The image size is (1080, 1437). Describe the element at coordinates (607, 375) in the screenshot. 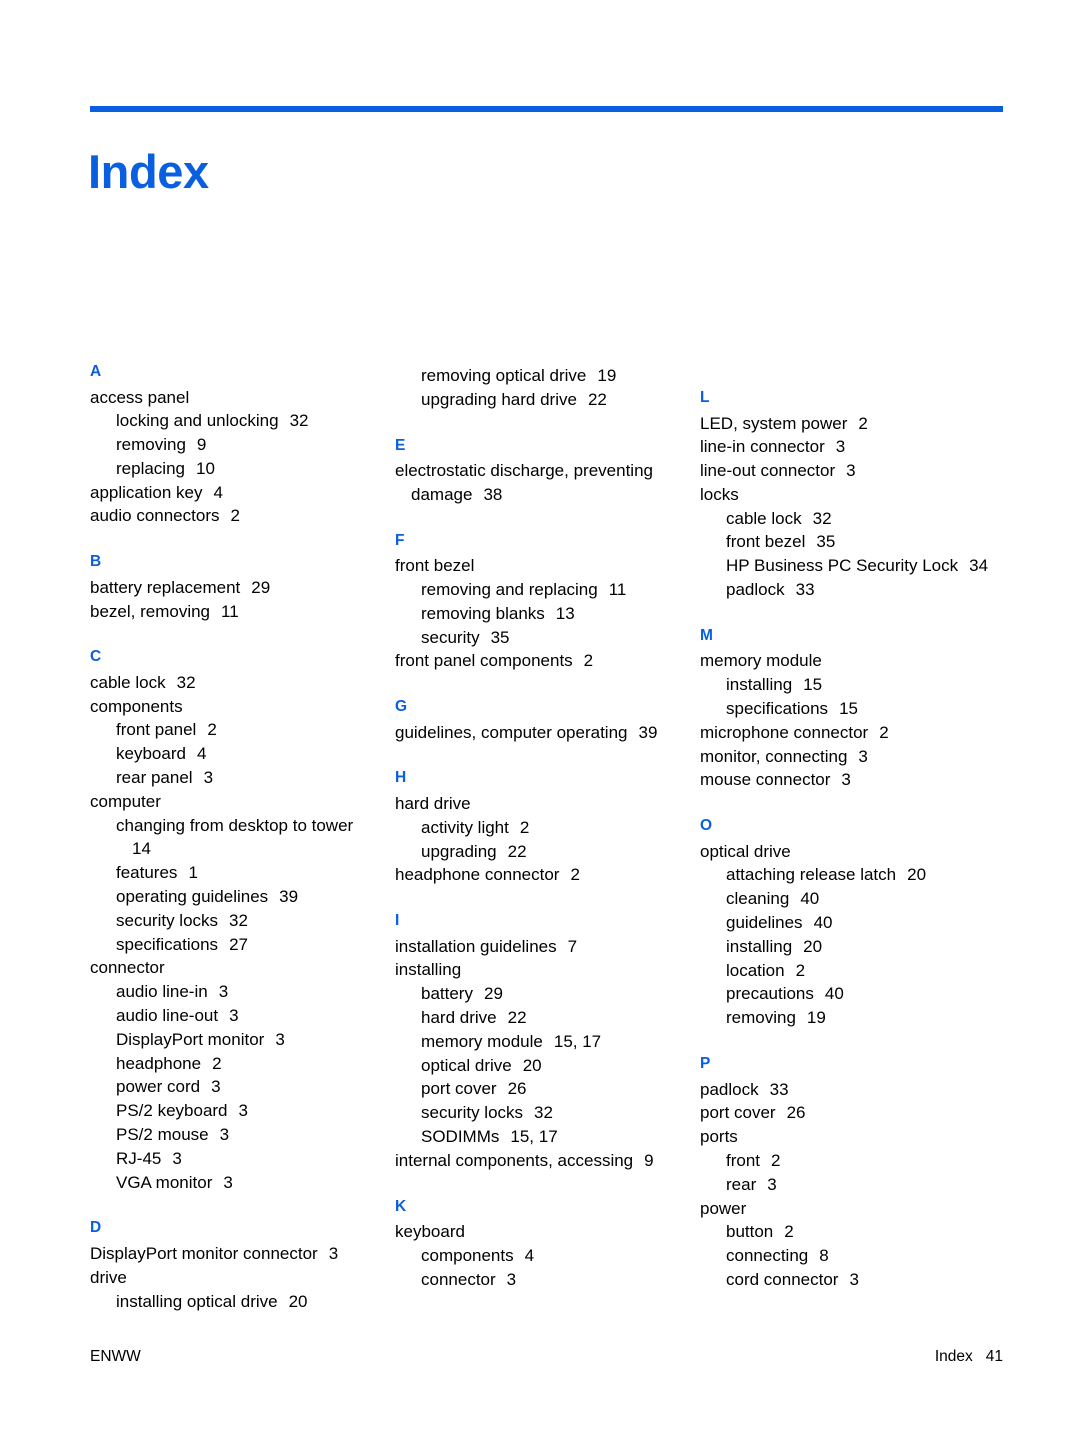

I see `index-page-number: 19` at that location.